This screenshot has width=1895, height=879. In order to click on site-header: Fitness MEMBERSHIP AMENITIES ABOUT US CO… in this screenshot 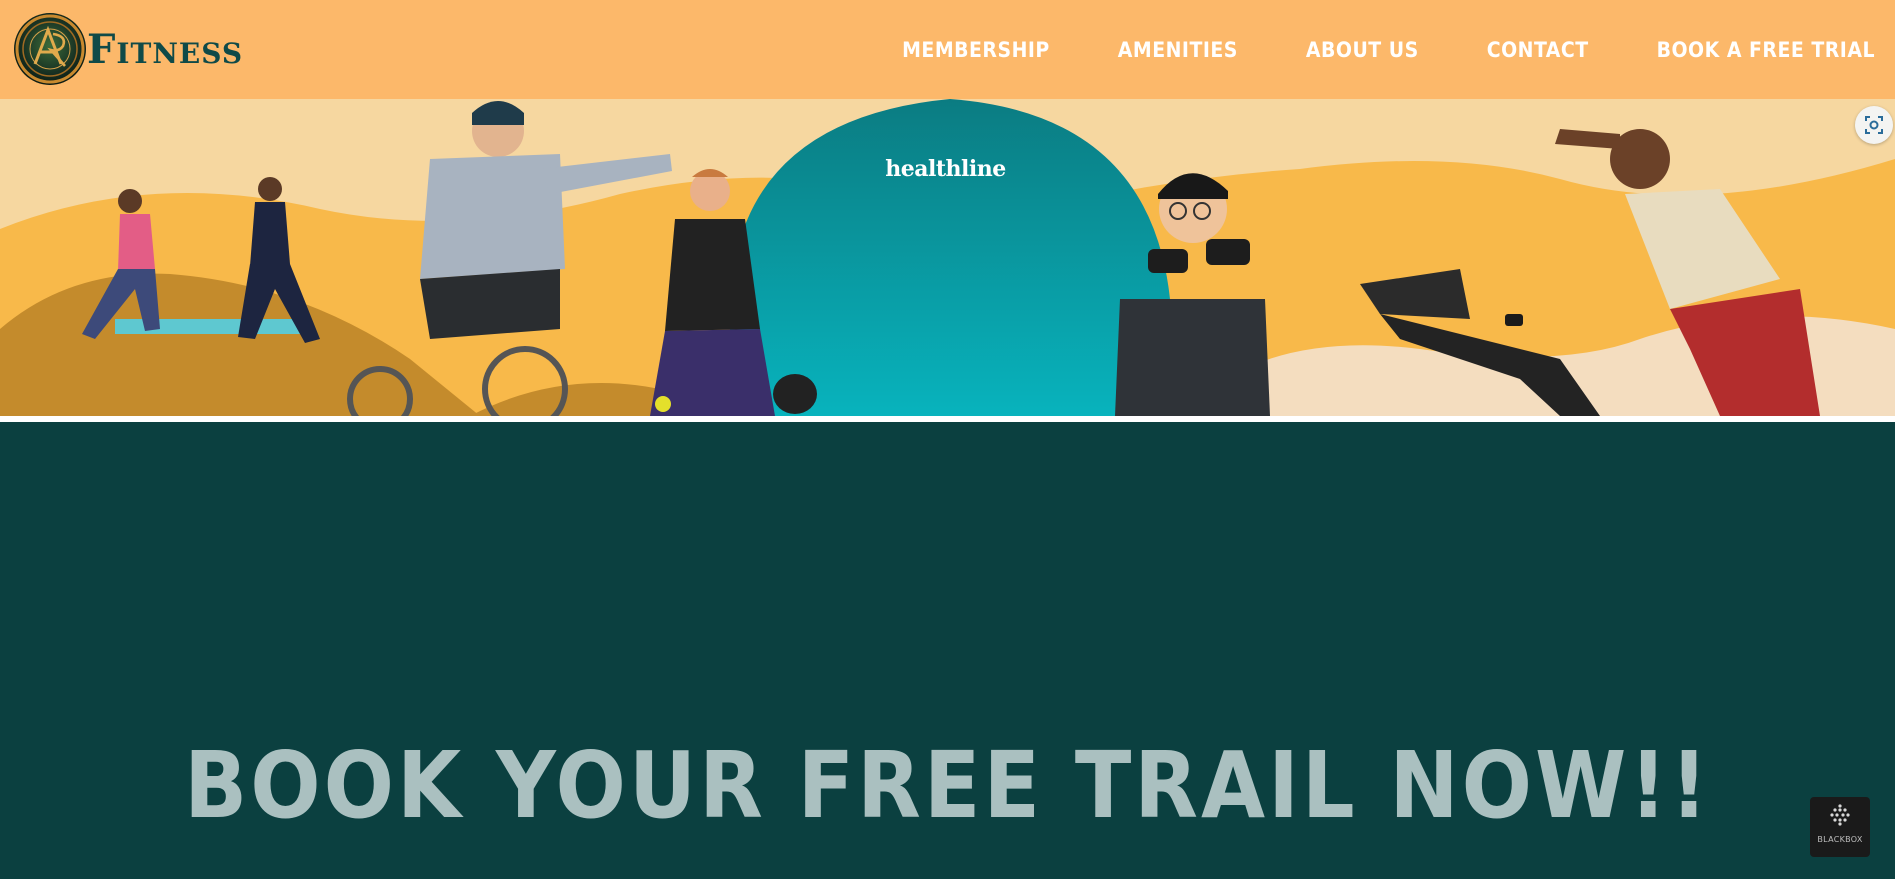, I will do `click(947, 49)`.